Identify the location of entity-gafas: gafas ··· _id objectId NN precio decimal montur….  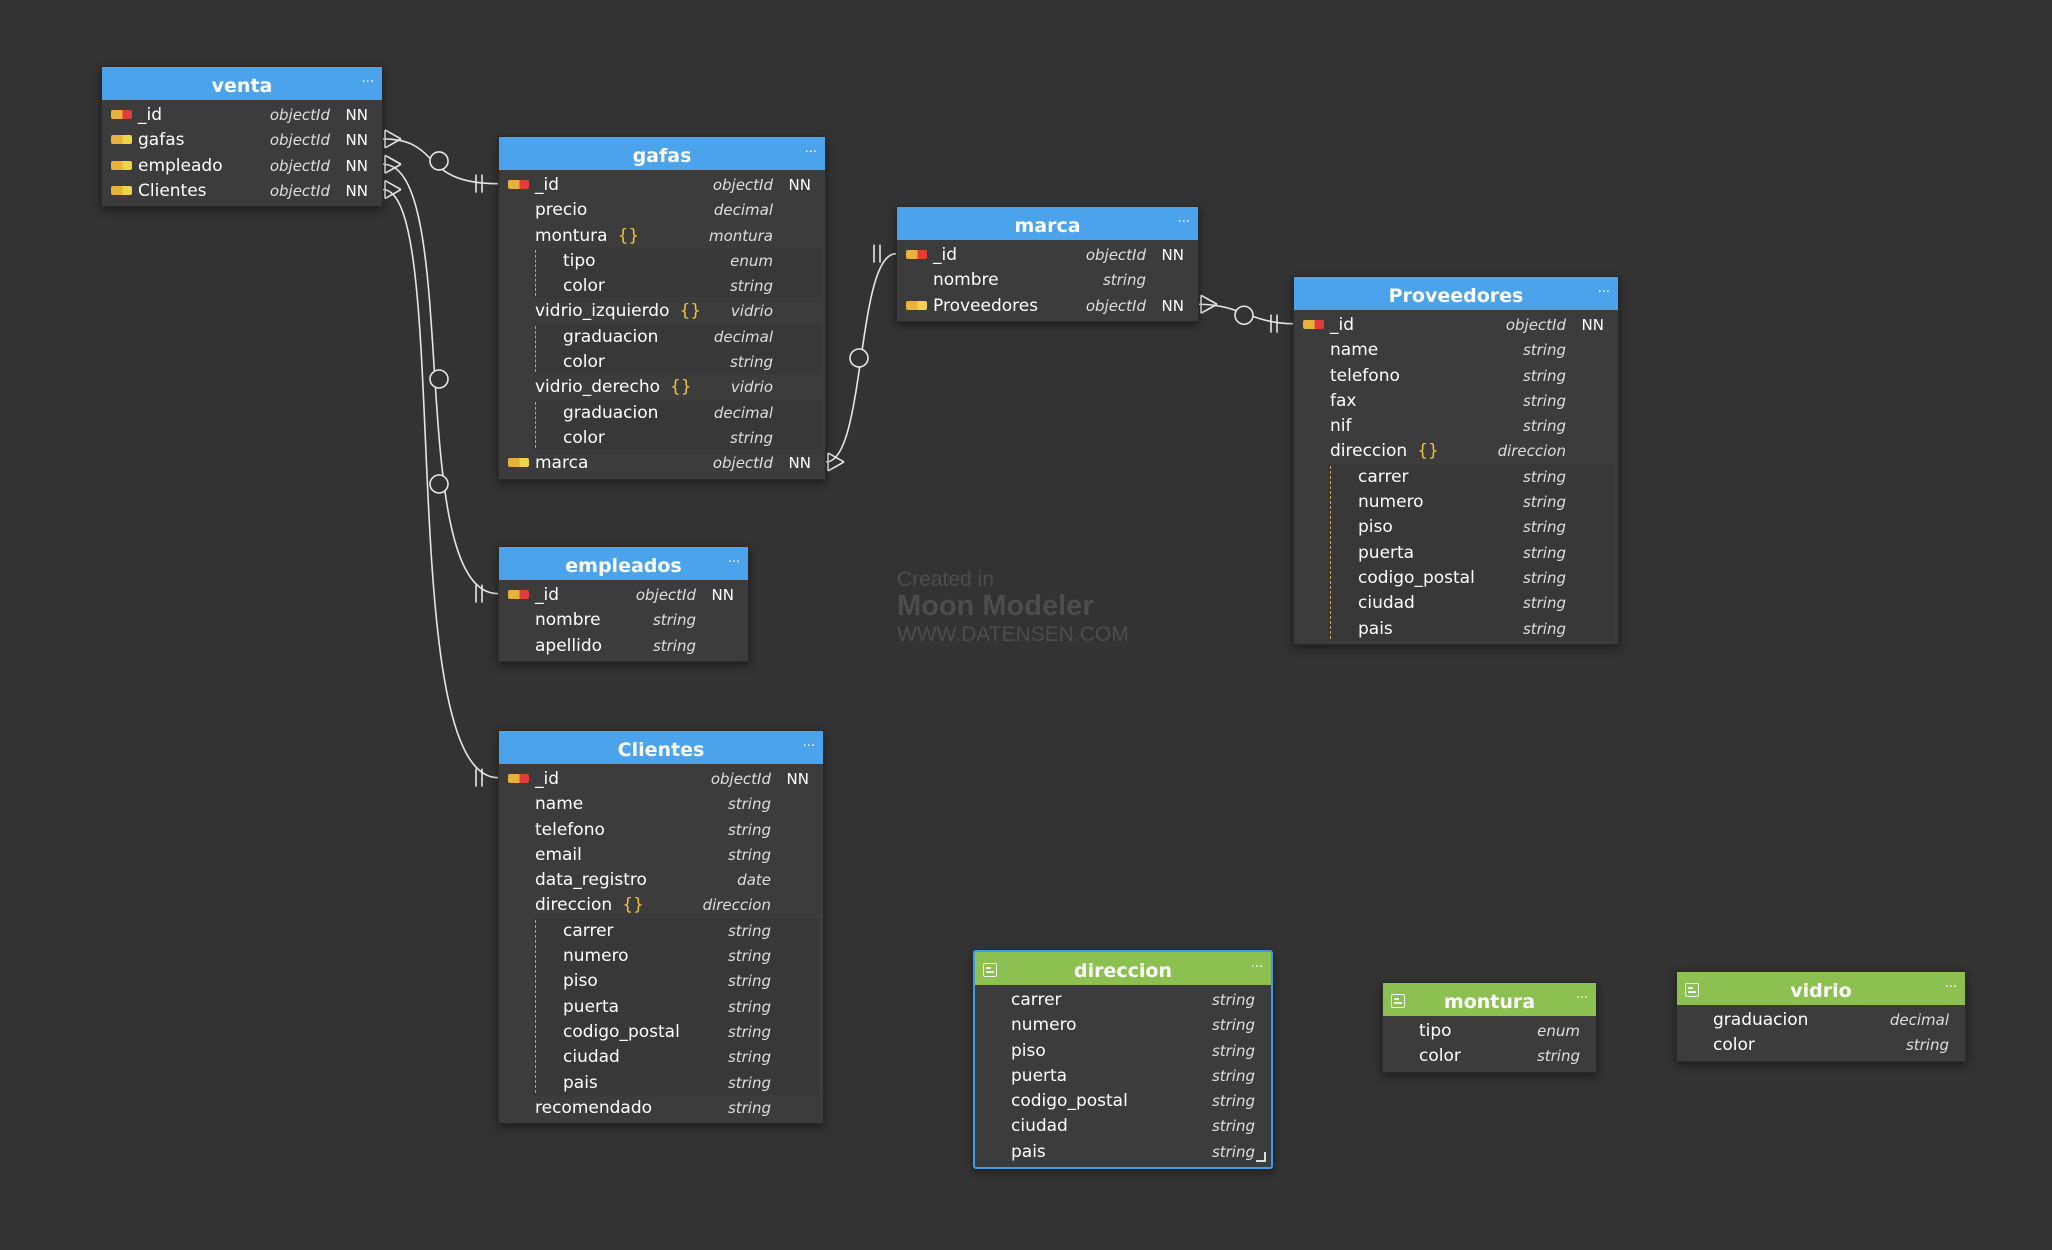
(662, 308).